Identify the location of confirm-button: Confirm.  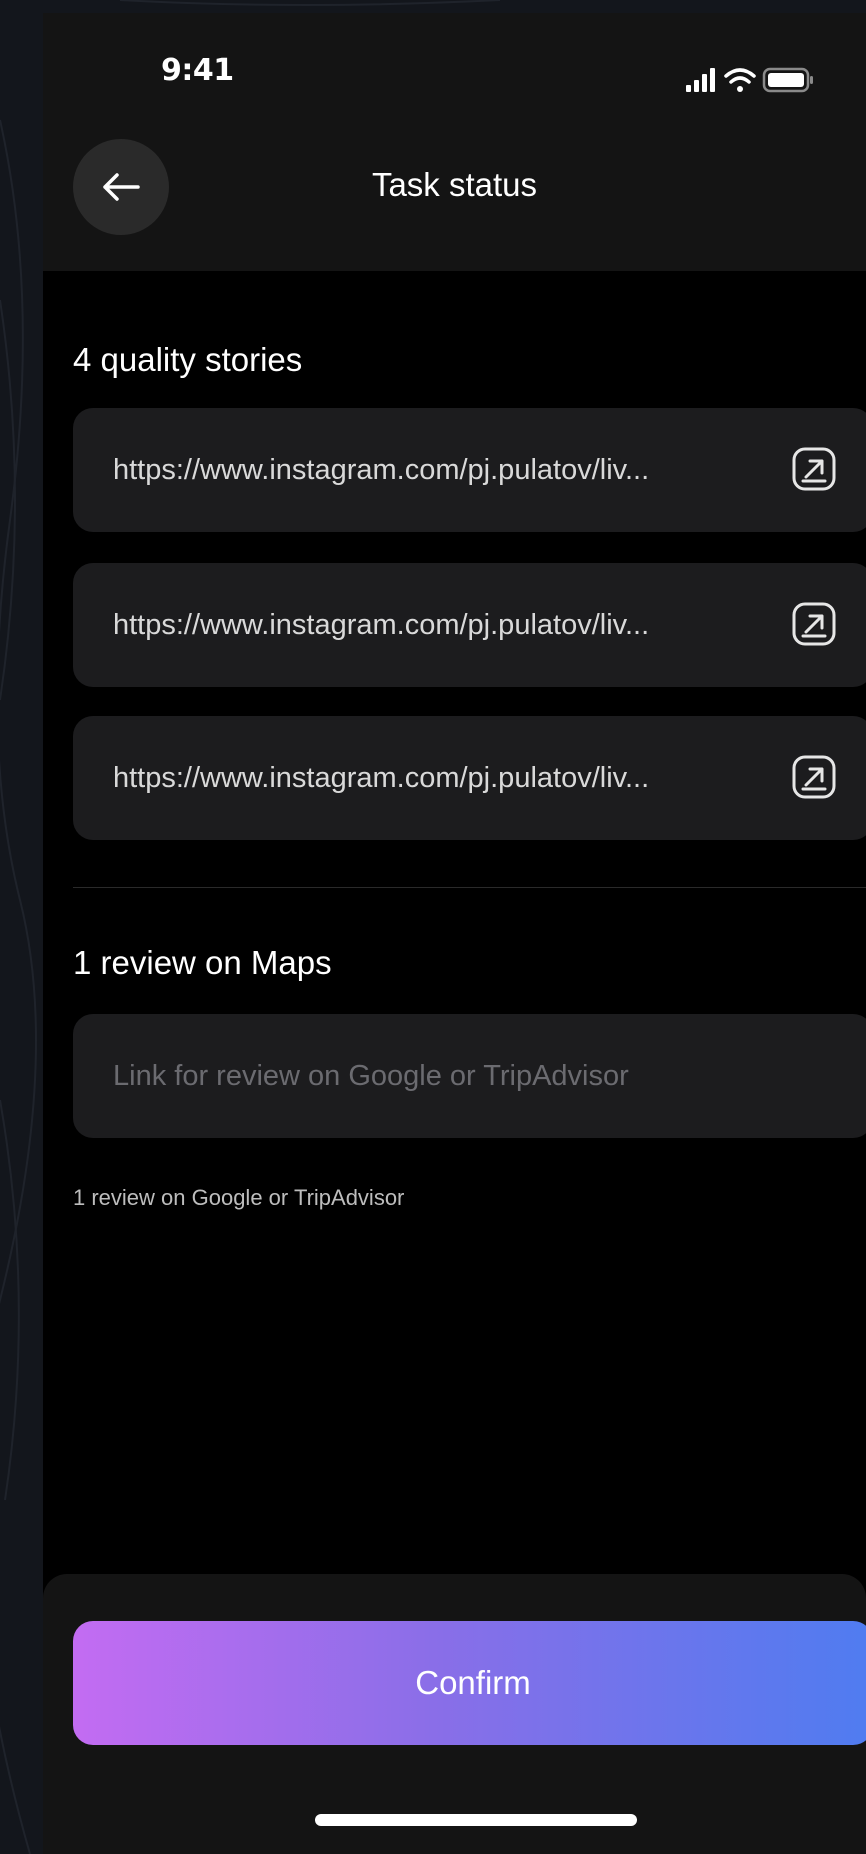
(469, 1683).